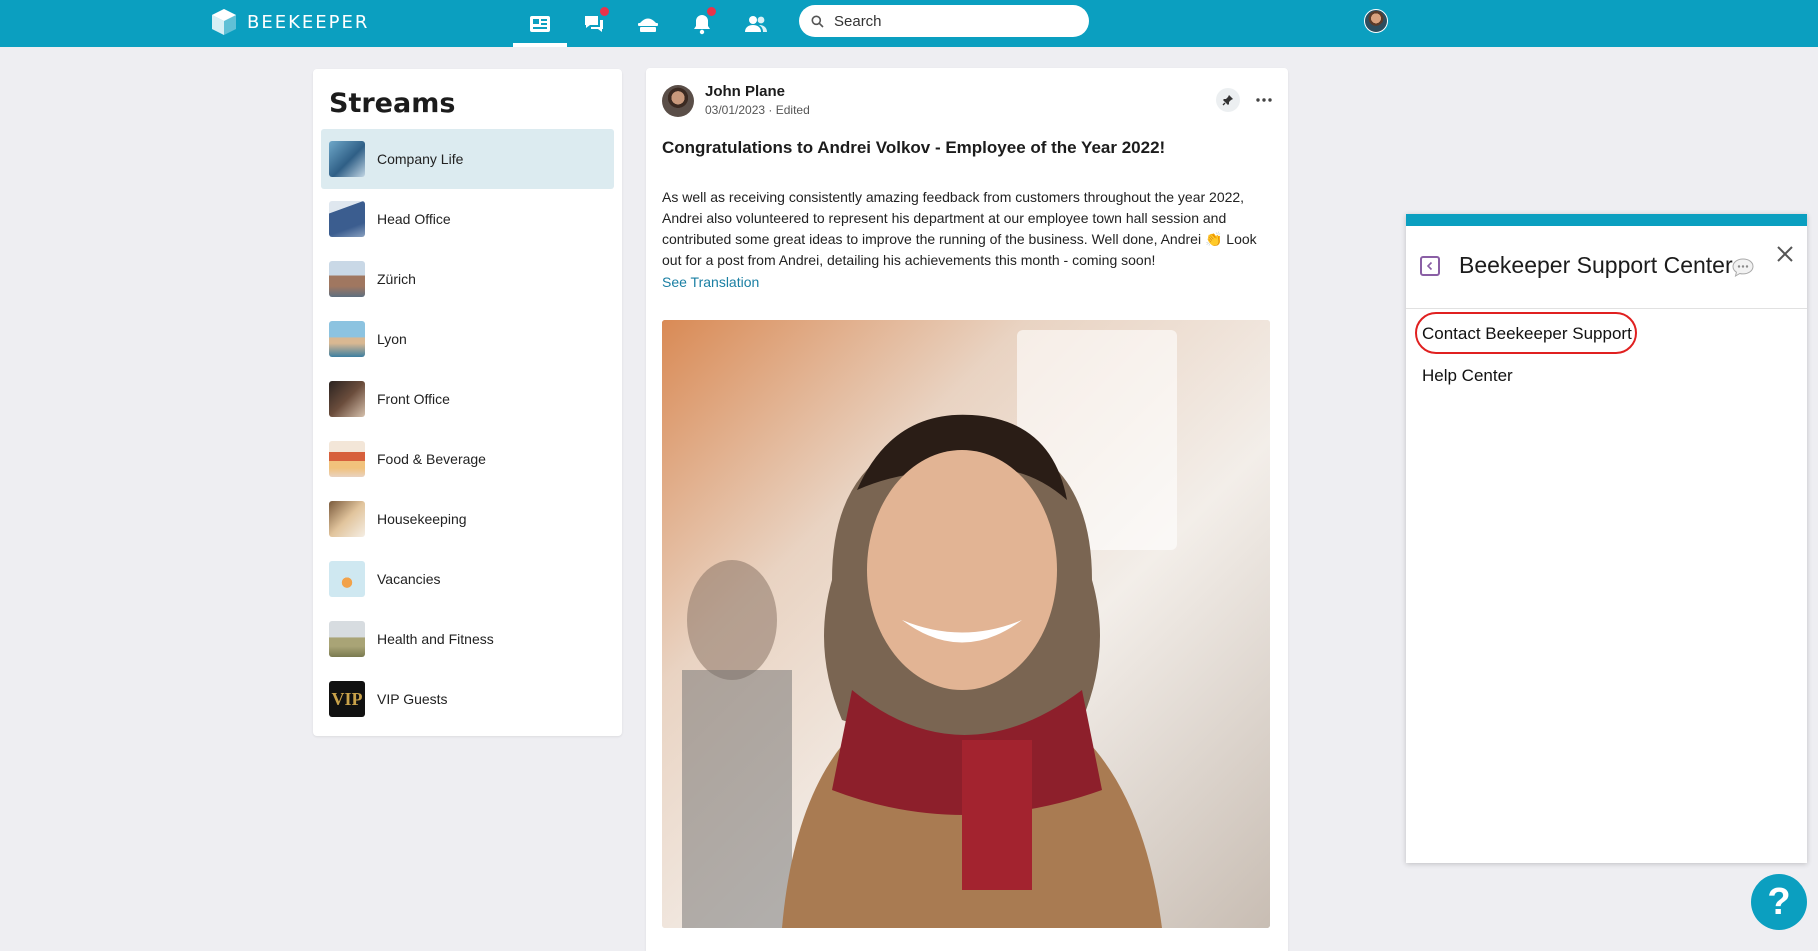 The height and width of the screenshot is (951, 1818). Describe the element at coordinates (711, 11) in the screenshot. I see `notifications-badge` at that location.